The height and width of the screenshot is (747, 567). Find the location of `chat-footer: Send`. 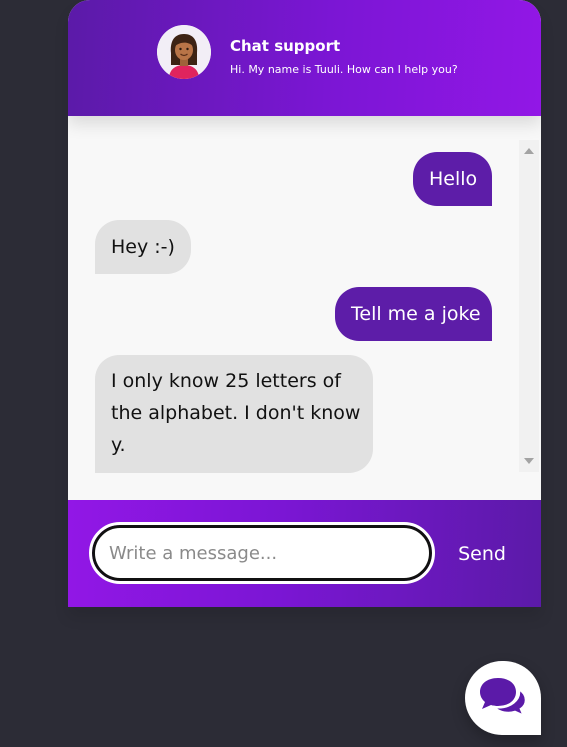

chat-footer: Send is located at coordinates (304, 553).